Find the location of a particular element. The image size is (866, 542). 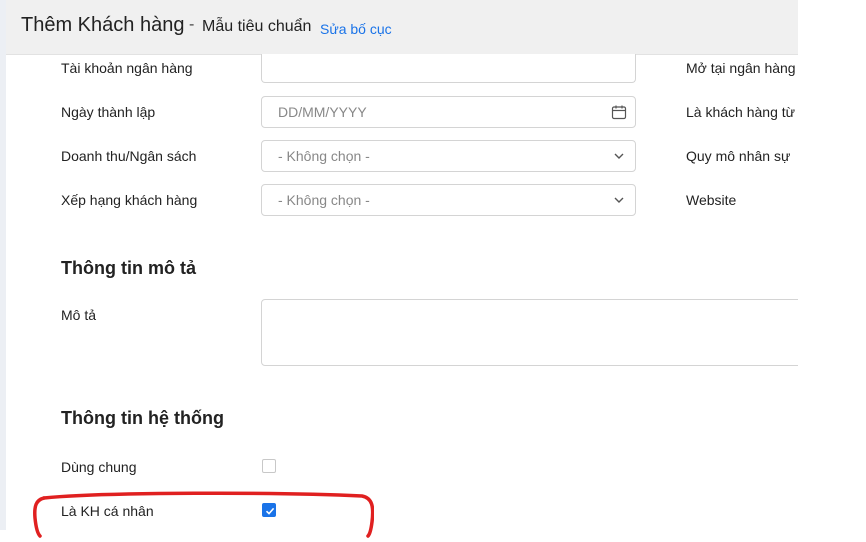

customer-rank-value: - Không chọn - is located at coordinates (324, 200).